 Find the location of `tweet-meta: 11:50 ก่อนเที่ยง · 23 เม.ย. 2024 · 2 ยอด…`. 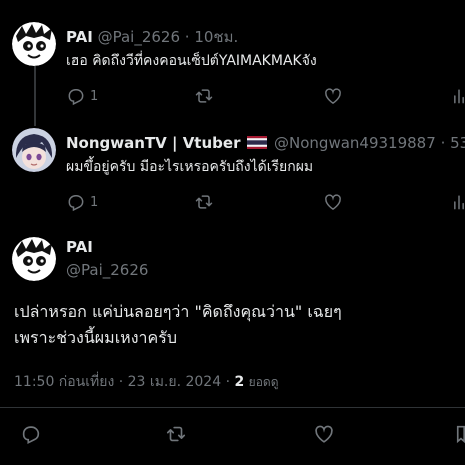

tweet-meta: 11:50 ก่อนเที่ยง · 23 เม.ย. 2024 · 2 ยอด… is located at coordinates (146, 382).